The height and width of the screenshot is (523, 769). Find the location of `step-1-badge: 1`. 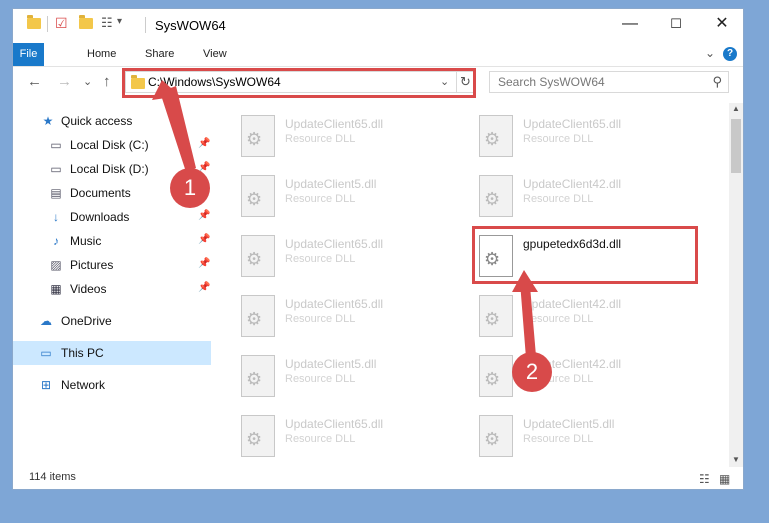

step-1-badge: 1 is located at coordinates (190, 188).